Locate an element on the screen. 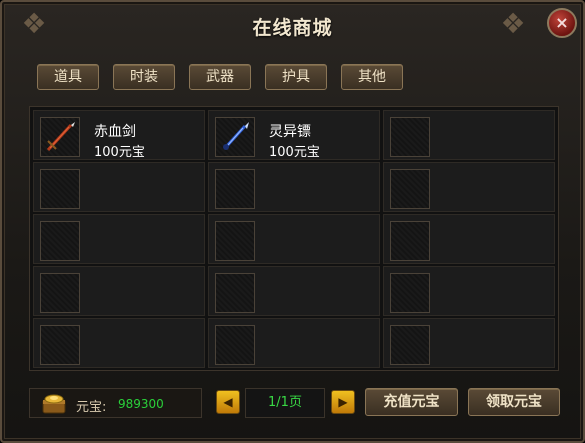  shop-item-cell: 灵异镖 100元宝 is located at coordinates (294, 135).